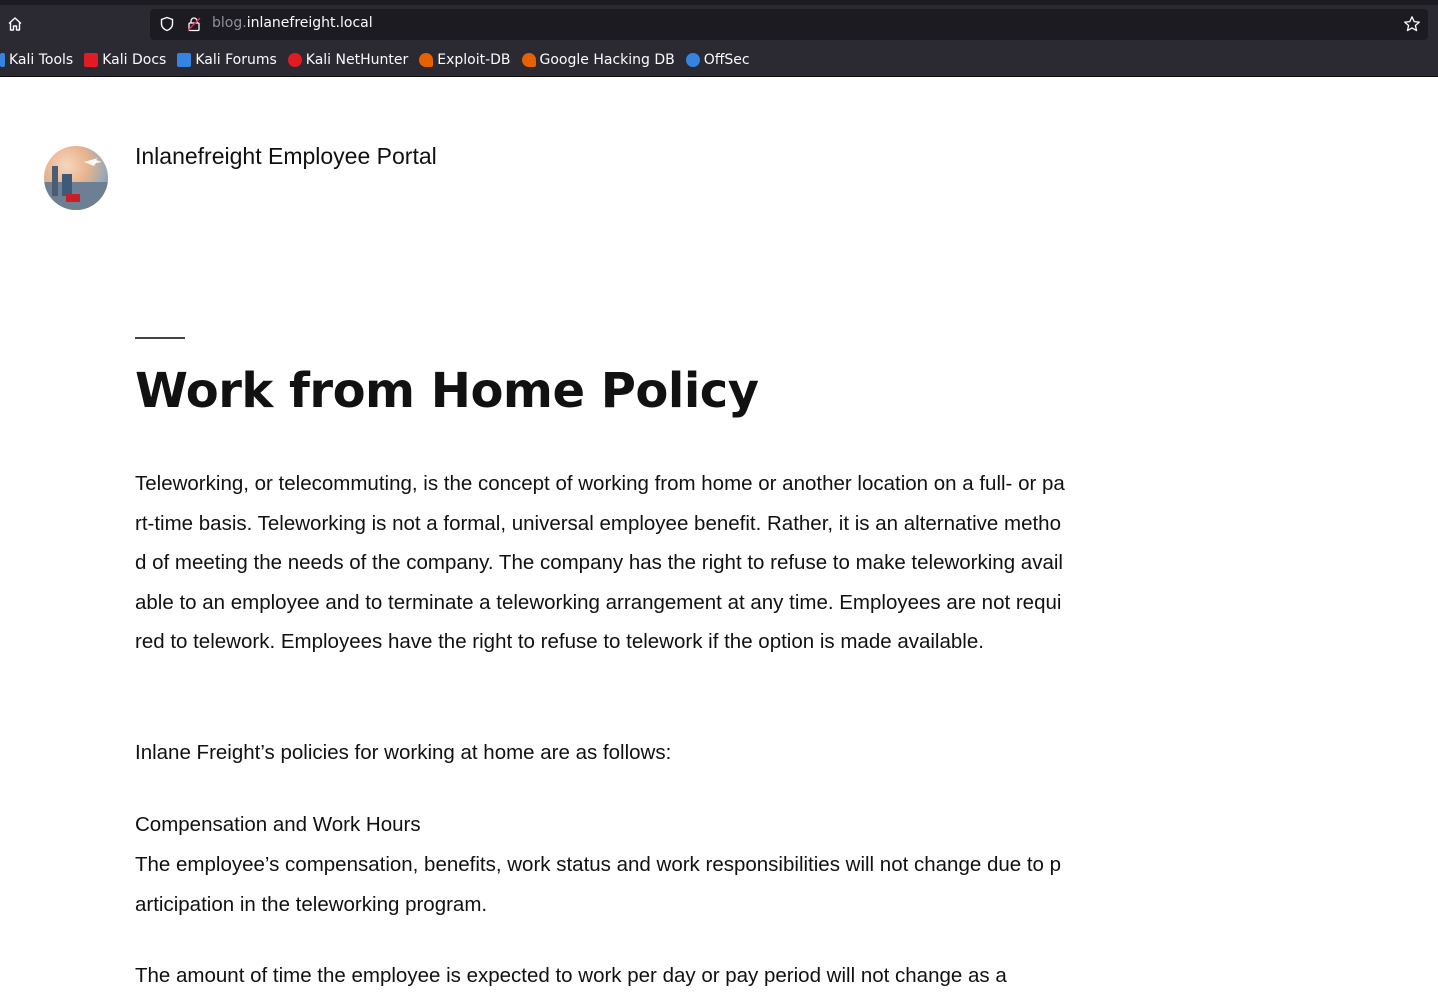 This screenshot has height=999, width=1438. I want to click on home-button, so click(15, 24).